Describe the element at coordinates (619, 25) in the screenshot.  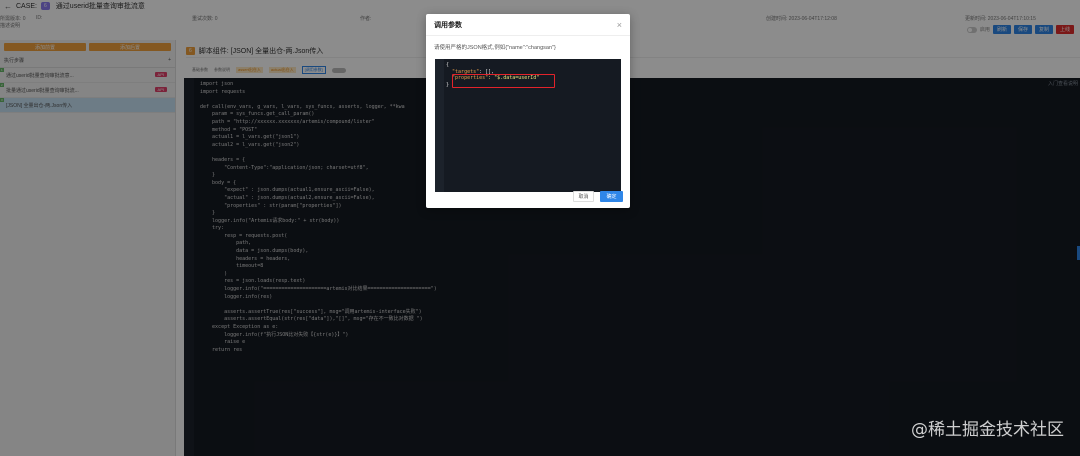
I see `close-icon: ×` at that location.